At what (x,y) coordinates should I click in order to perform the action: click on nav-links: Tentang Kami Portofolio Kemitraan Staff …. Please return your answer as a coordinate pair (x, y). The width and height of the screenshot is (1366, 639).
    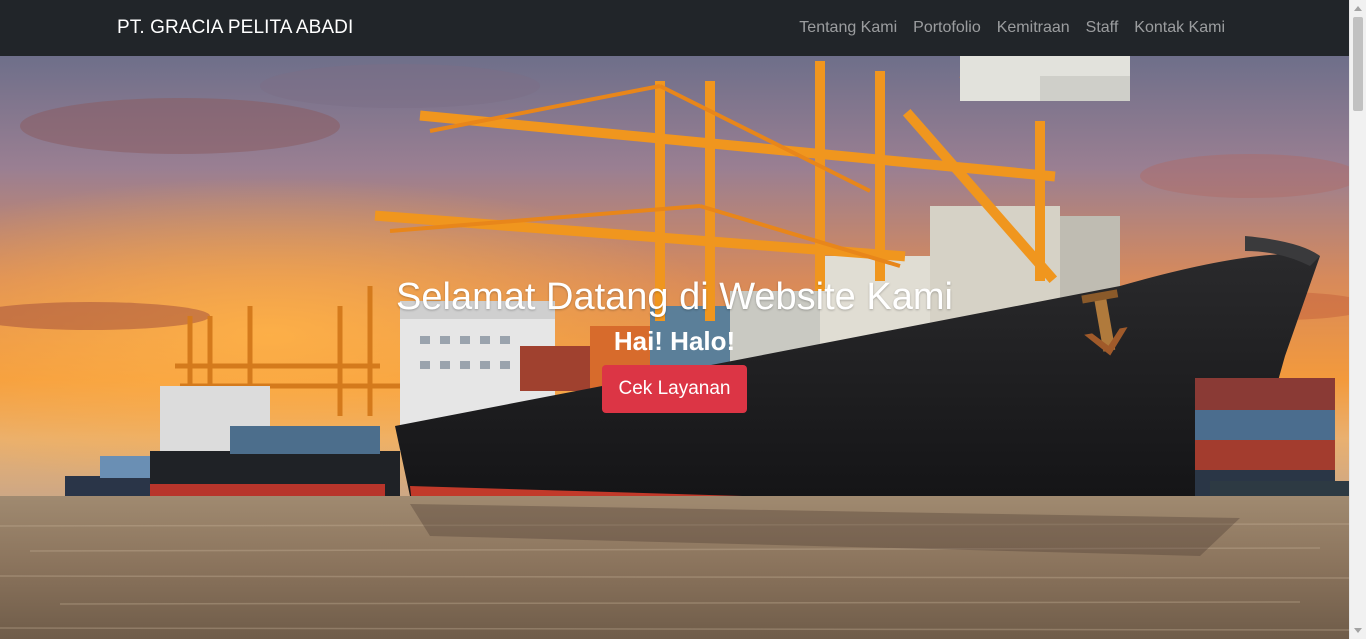
    Looking at the image, I should click on (1012, 28).